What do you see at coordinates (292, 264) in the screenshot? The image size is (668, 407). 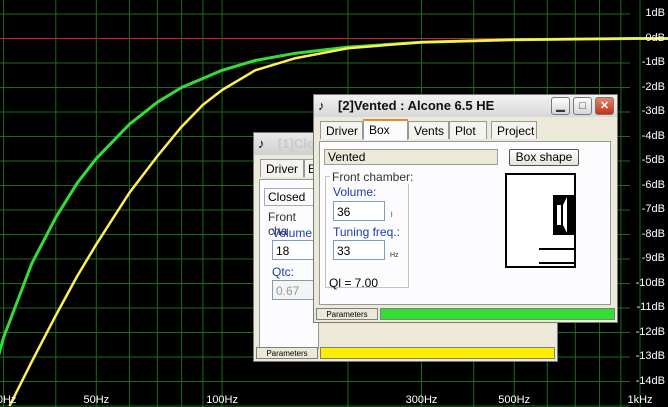 I see `closed-box-panel: Closed Front cha Volume: 18 Qtc: 0.67` at bounding box center [292, 264].